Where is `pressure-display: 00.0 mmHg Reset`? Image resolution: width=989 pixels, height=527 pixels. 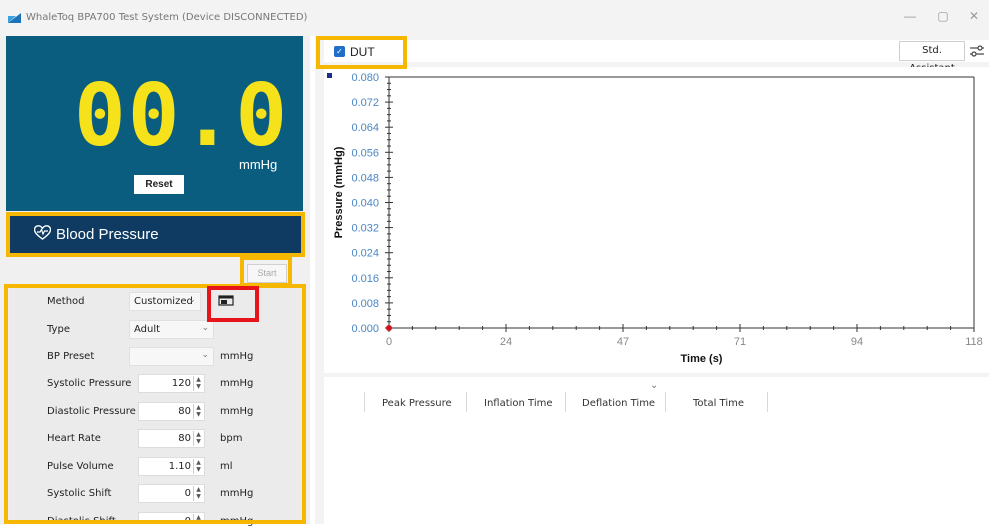 pressure-display: 00.0 mmHg Reset is located at coordinates (154, 123).